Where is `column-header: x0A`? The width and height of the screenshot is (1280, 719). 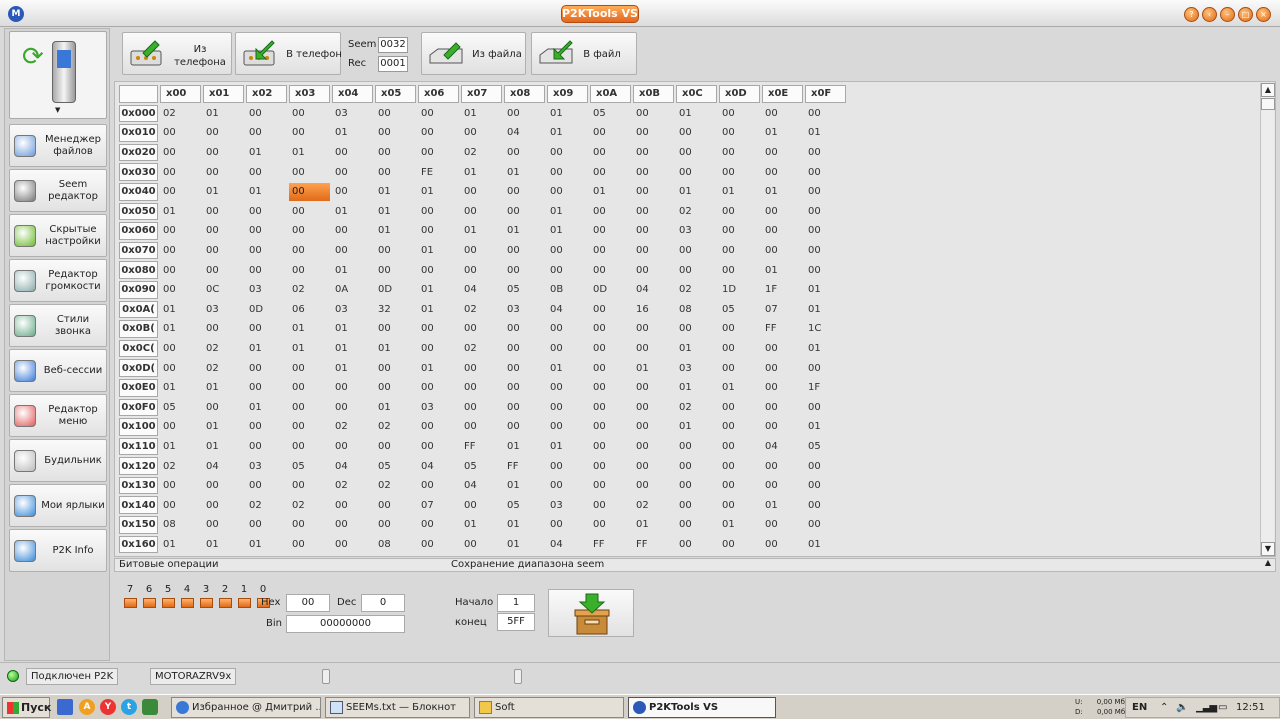 column-header: x0A is located at coordinates (610, 94).